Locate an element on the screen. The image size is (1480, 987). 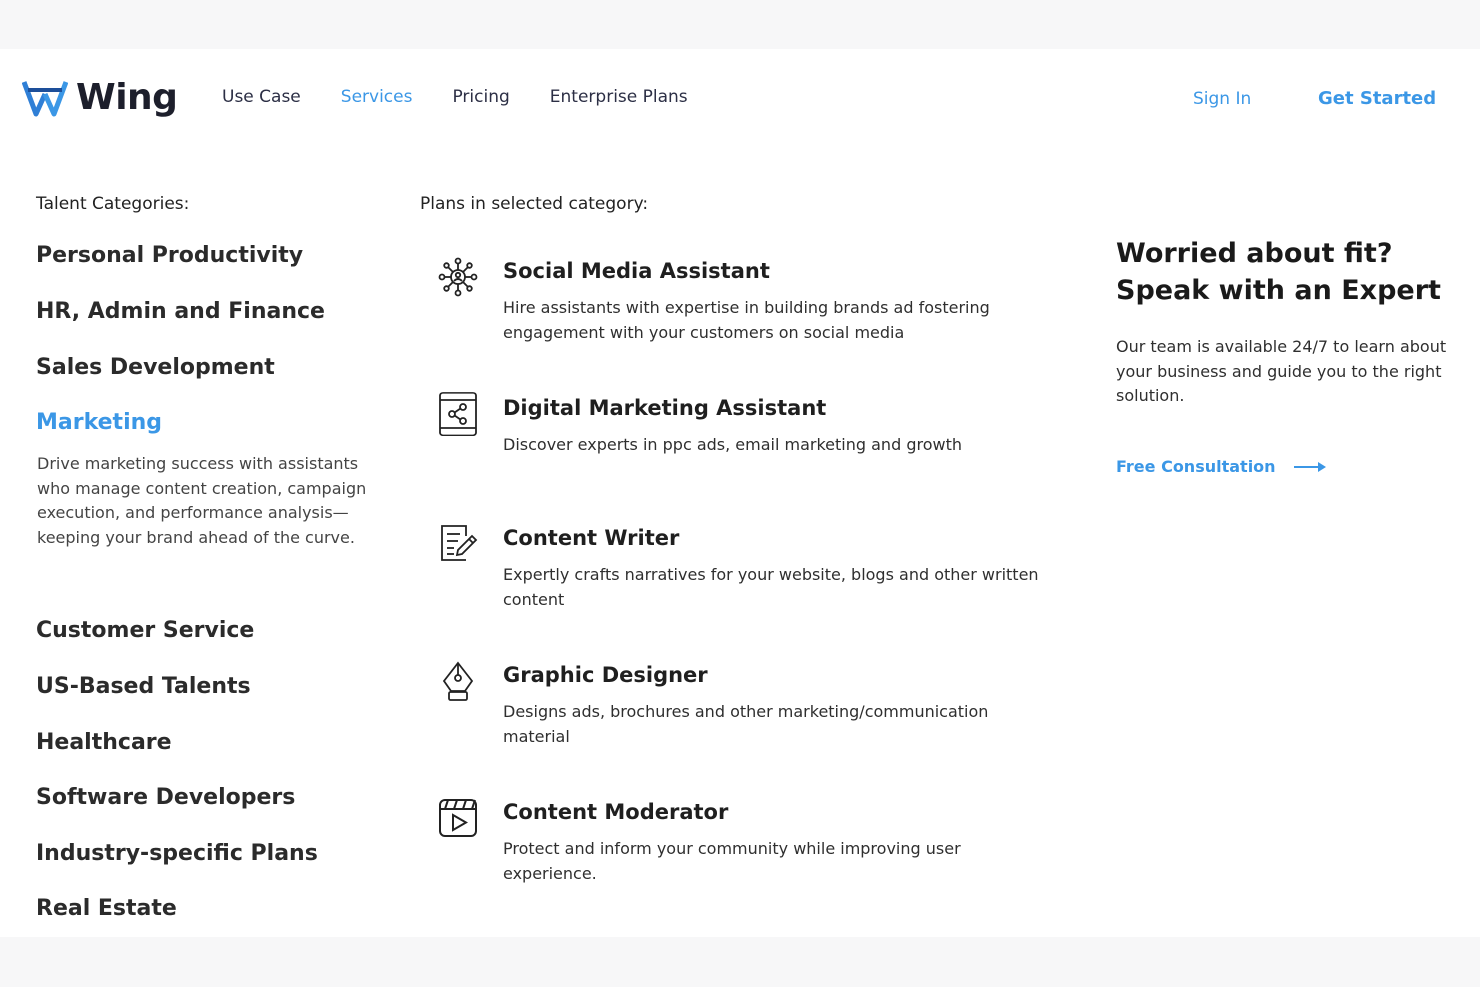
nav-services: Services is located at coordinates (377, 97).